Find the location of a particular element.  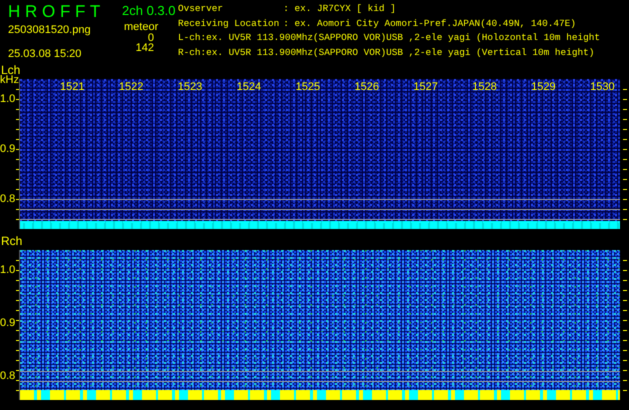

time-label: 1527 is located at coordinates (425, 87).